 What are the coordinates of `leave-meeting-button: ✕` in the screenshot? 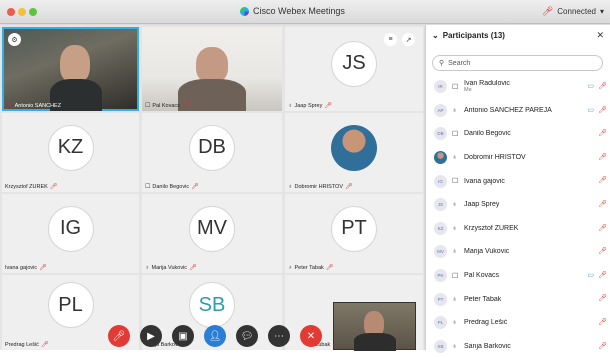 It's located at (311, 336).